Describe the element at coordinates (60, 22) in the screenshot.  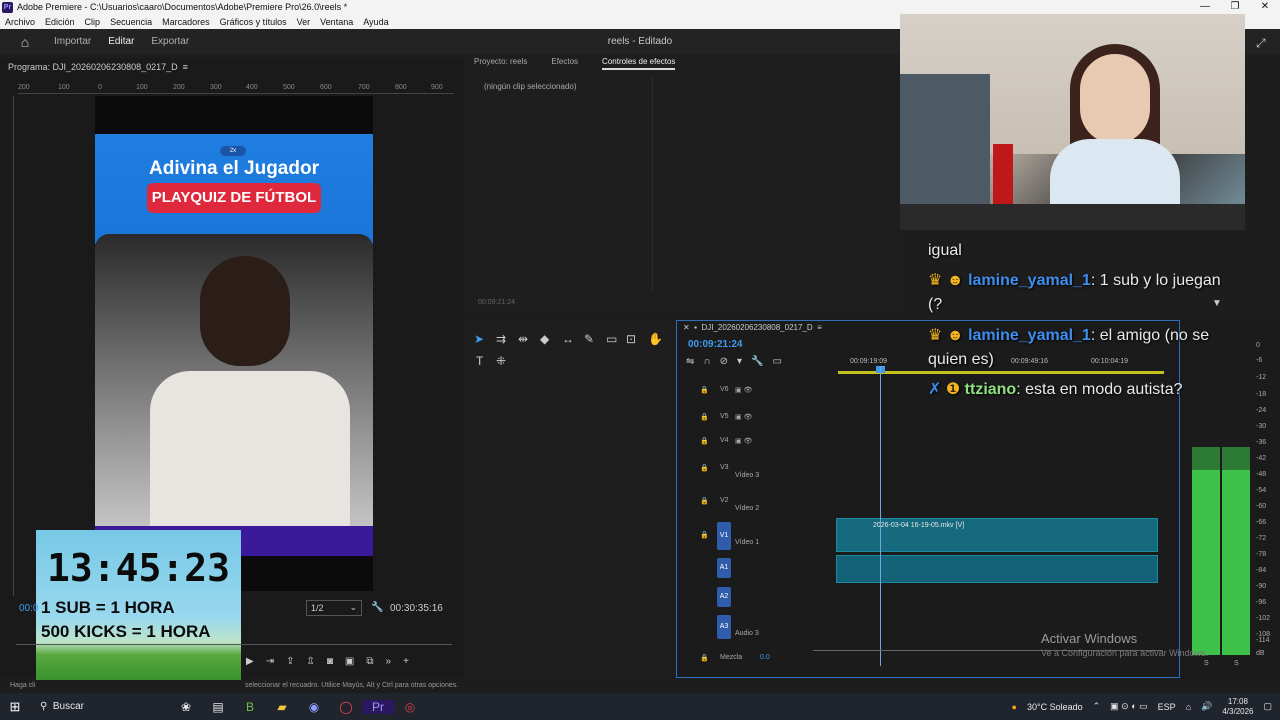
I see `menu-edicion: Edición` at that location.